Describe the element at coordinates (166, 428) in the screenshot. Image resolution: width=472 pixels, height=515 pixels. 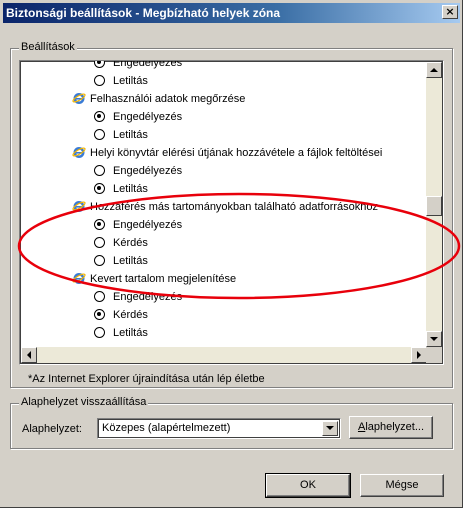
I see `reset-level-value: Közepes (alapértelmezett)` at that location.